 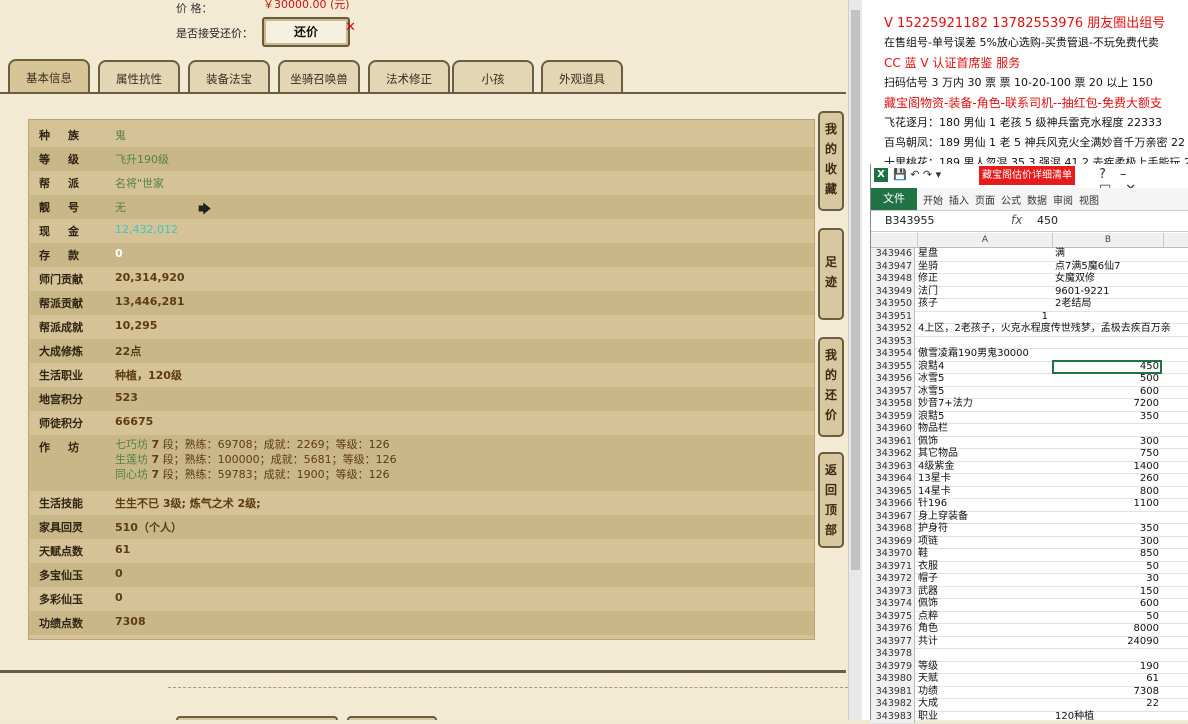 What do you see at coordinates (1029, 518) in the screenshot?
I see `sheet-row: 343967身上穿装备` at bounding box center [1029, 518].